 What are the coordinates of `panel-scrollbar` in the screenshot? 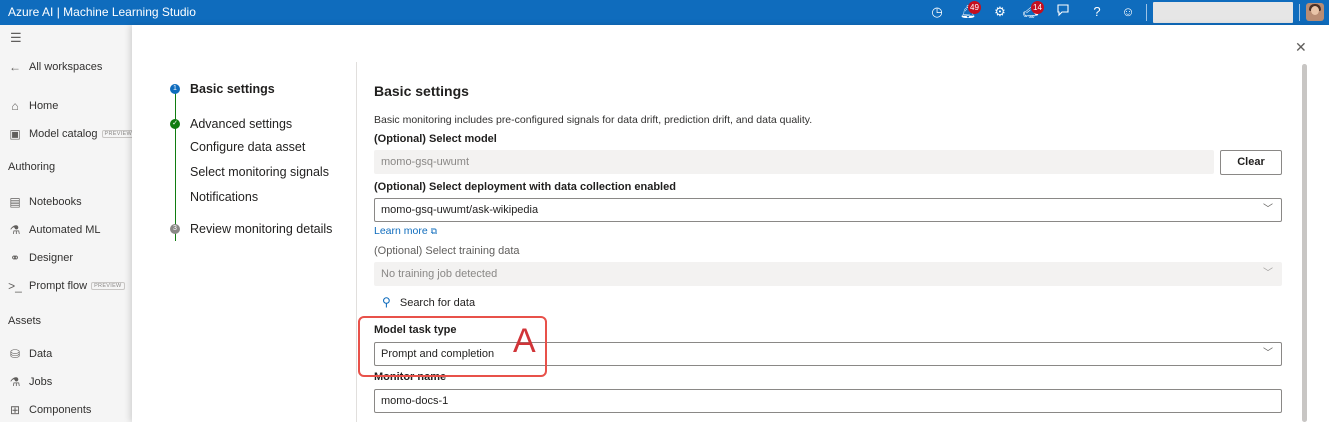 It's located at (1304, 243).